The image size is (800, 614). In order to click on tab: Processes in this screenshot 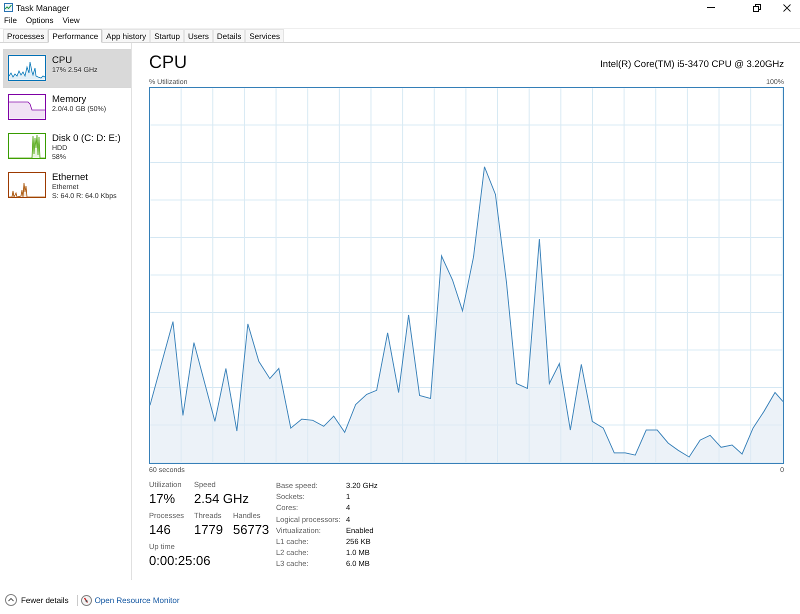, I will do `click(25, 35)`.